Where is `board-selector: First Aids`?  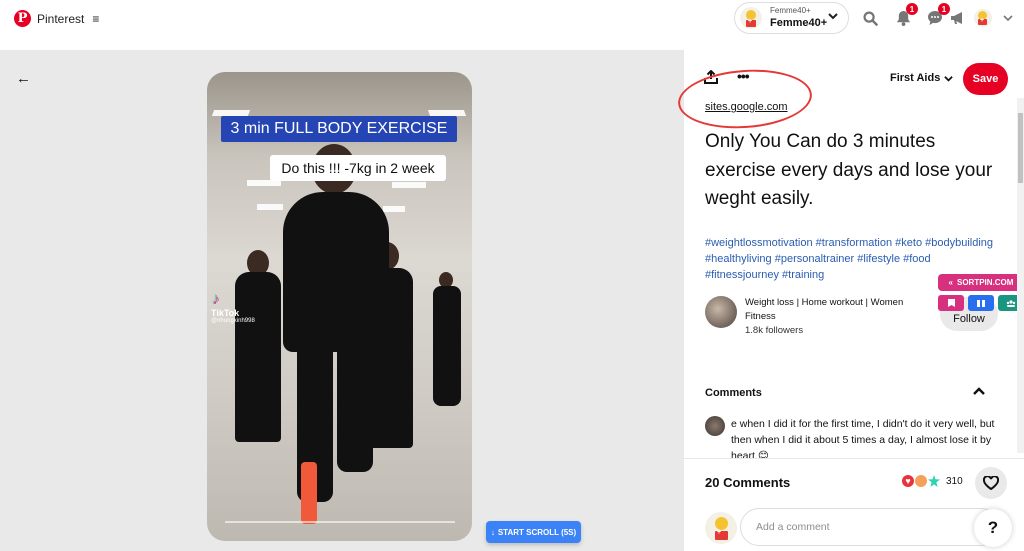
board-selector: First Aids is located at coordinates (922, 78).